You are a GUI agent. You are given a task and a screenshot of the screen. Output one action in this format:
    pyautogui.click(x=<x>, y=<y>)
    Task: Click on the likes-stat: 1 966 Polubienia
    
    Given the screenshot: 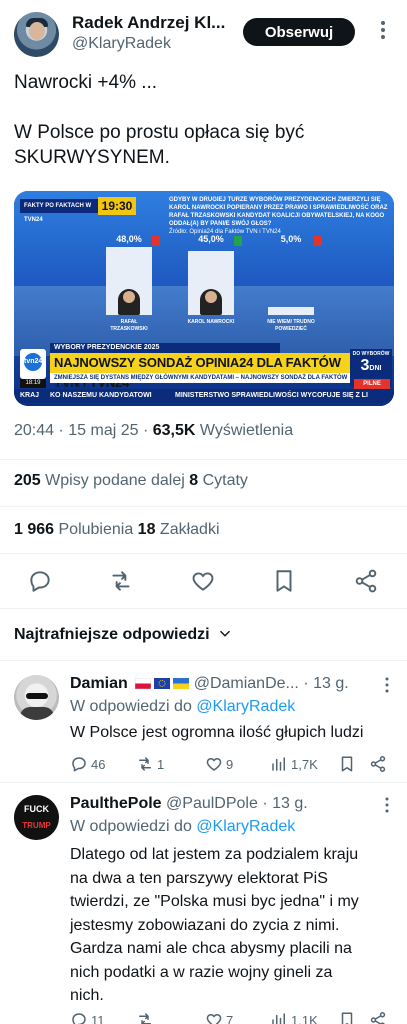 What is the action you would take?
    pyautogui.click(x=76, y=529)
    